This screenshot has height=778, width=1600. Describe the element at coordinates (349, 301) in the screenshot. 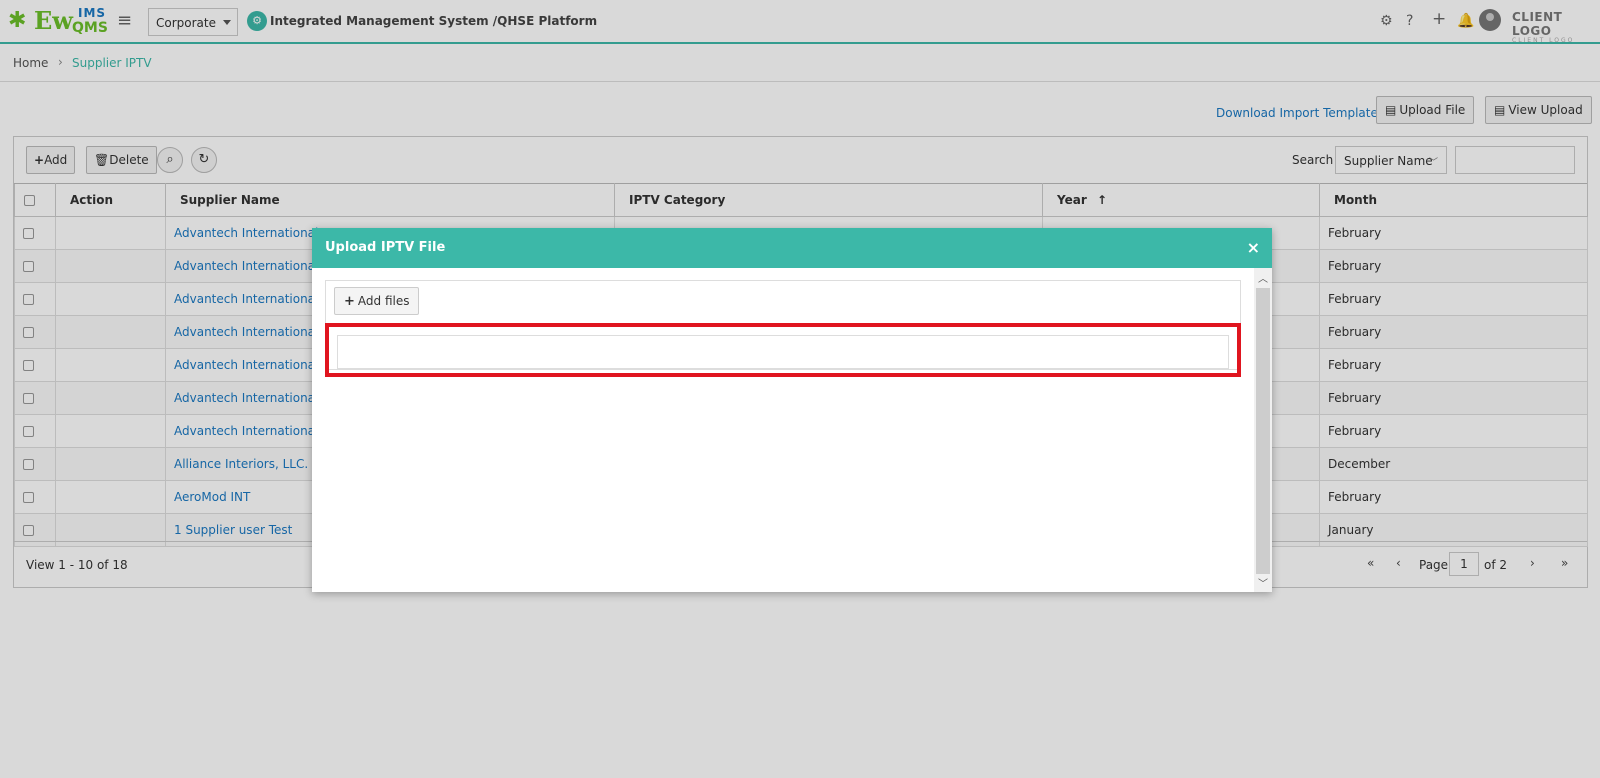

I see `plus-icon: +` at that location.